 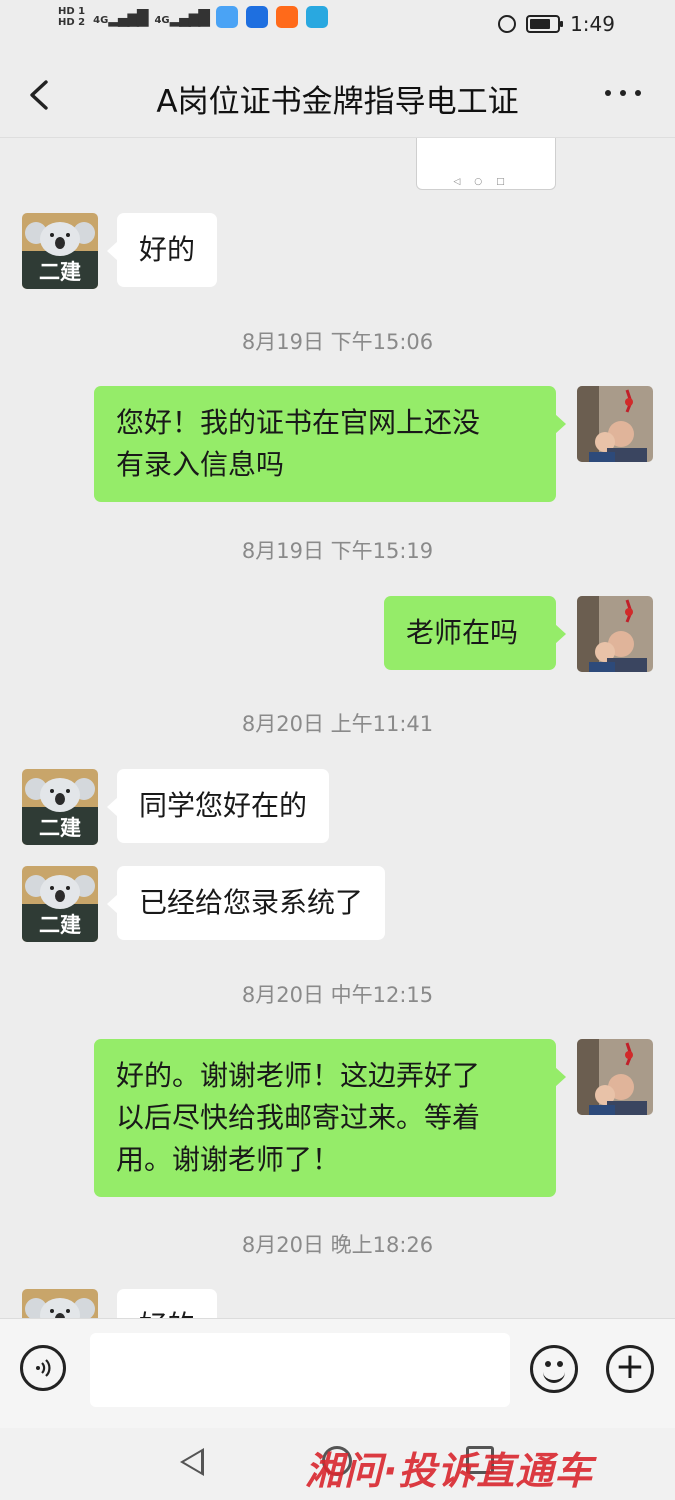 I want to click on system-nav-bar: 湘问·投诉直通车, so click(x=337, y=1464).